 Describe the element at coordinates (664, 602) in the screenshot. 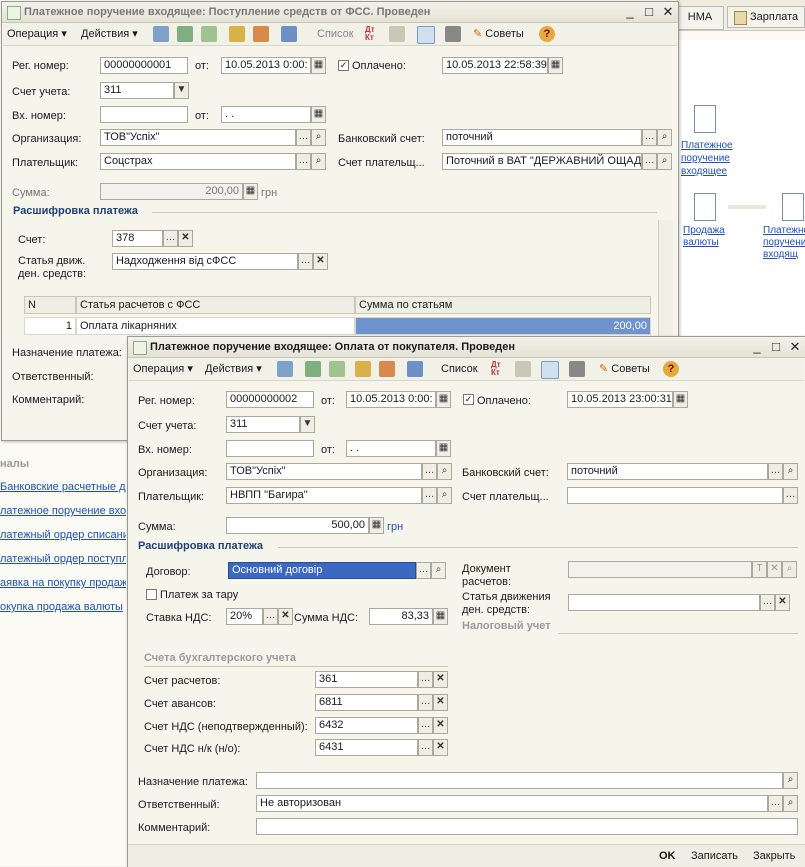

I see `cash-item-field` at that location.